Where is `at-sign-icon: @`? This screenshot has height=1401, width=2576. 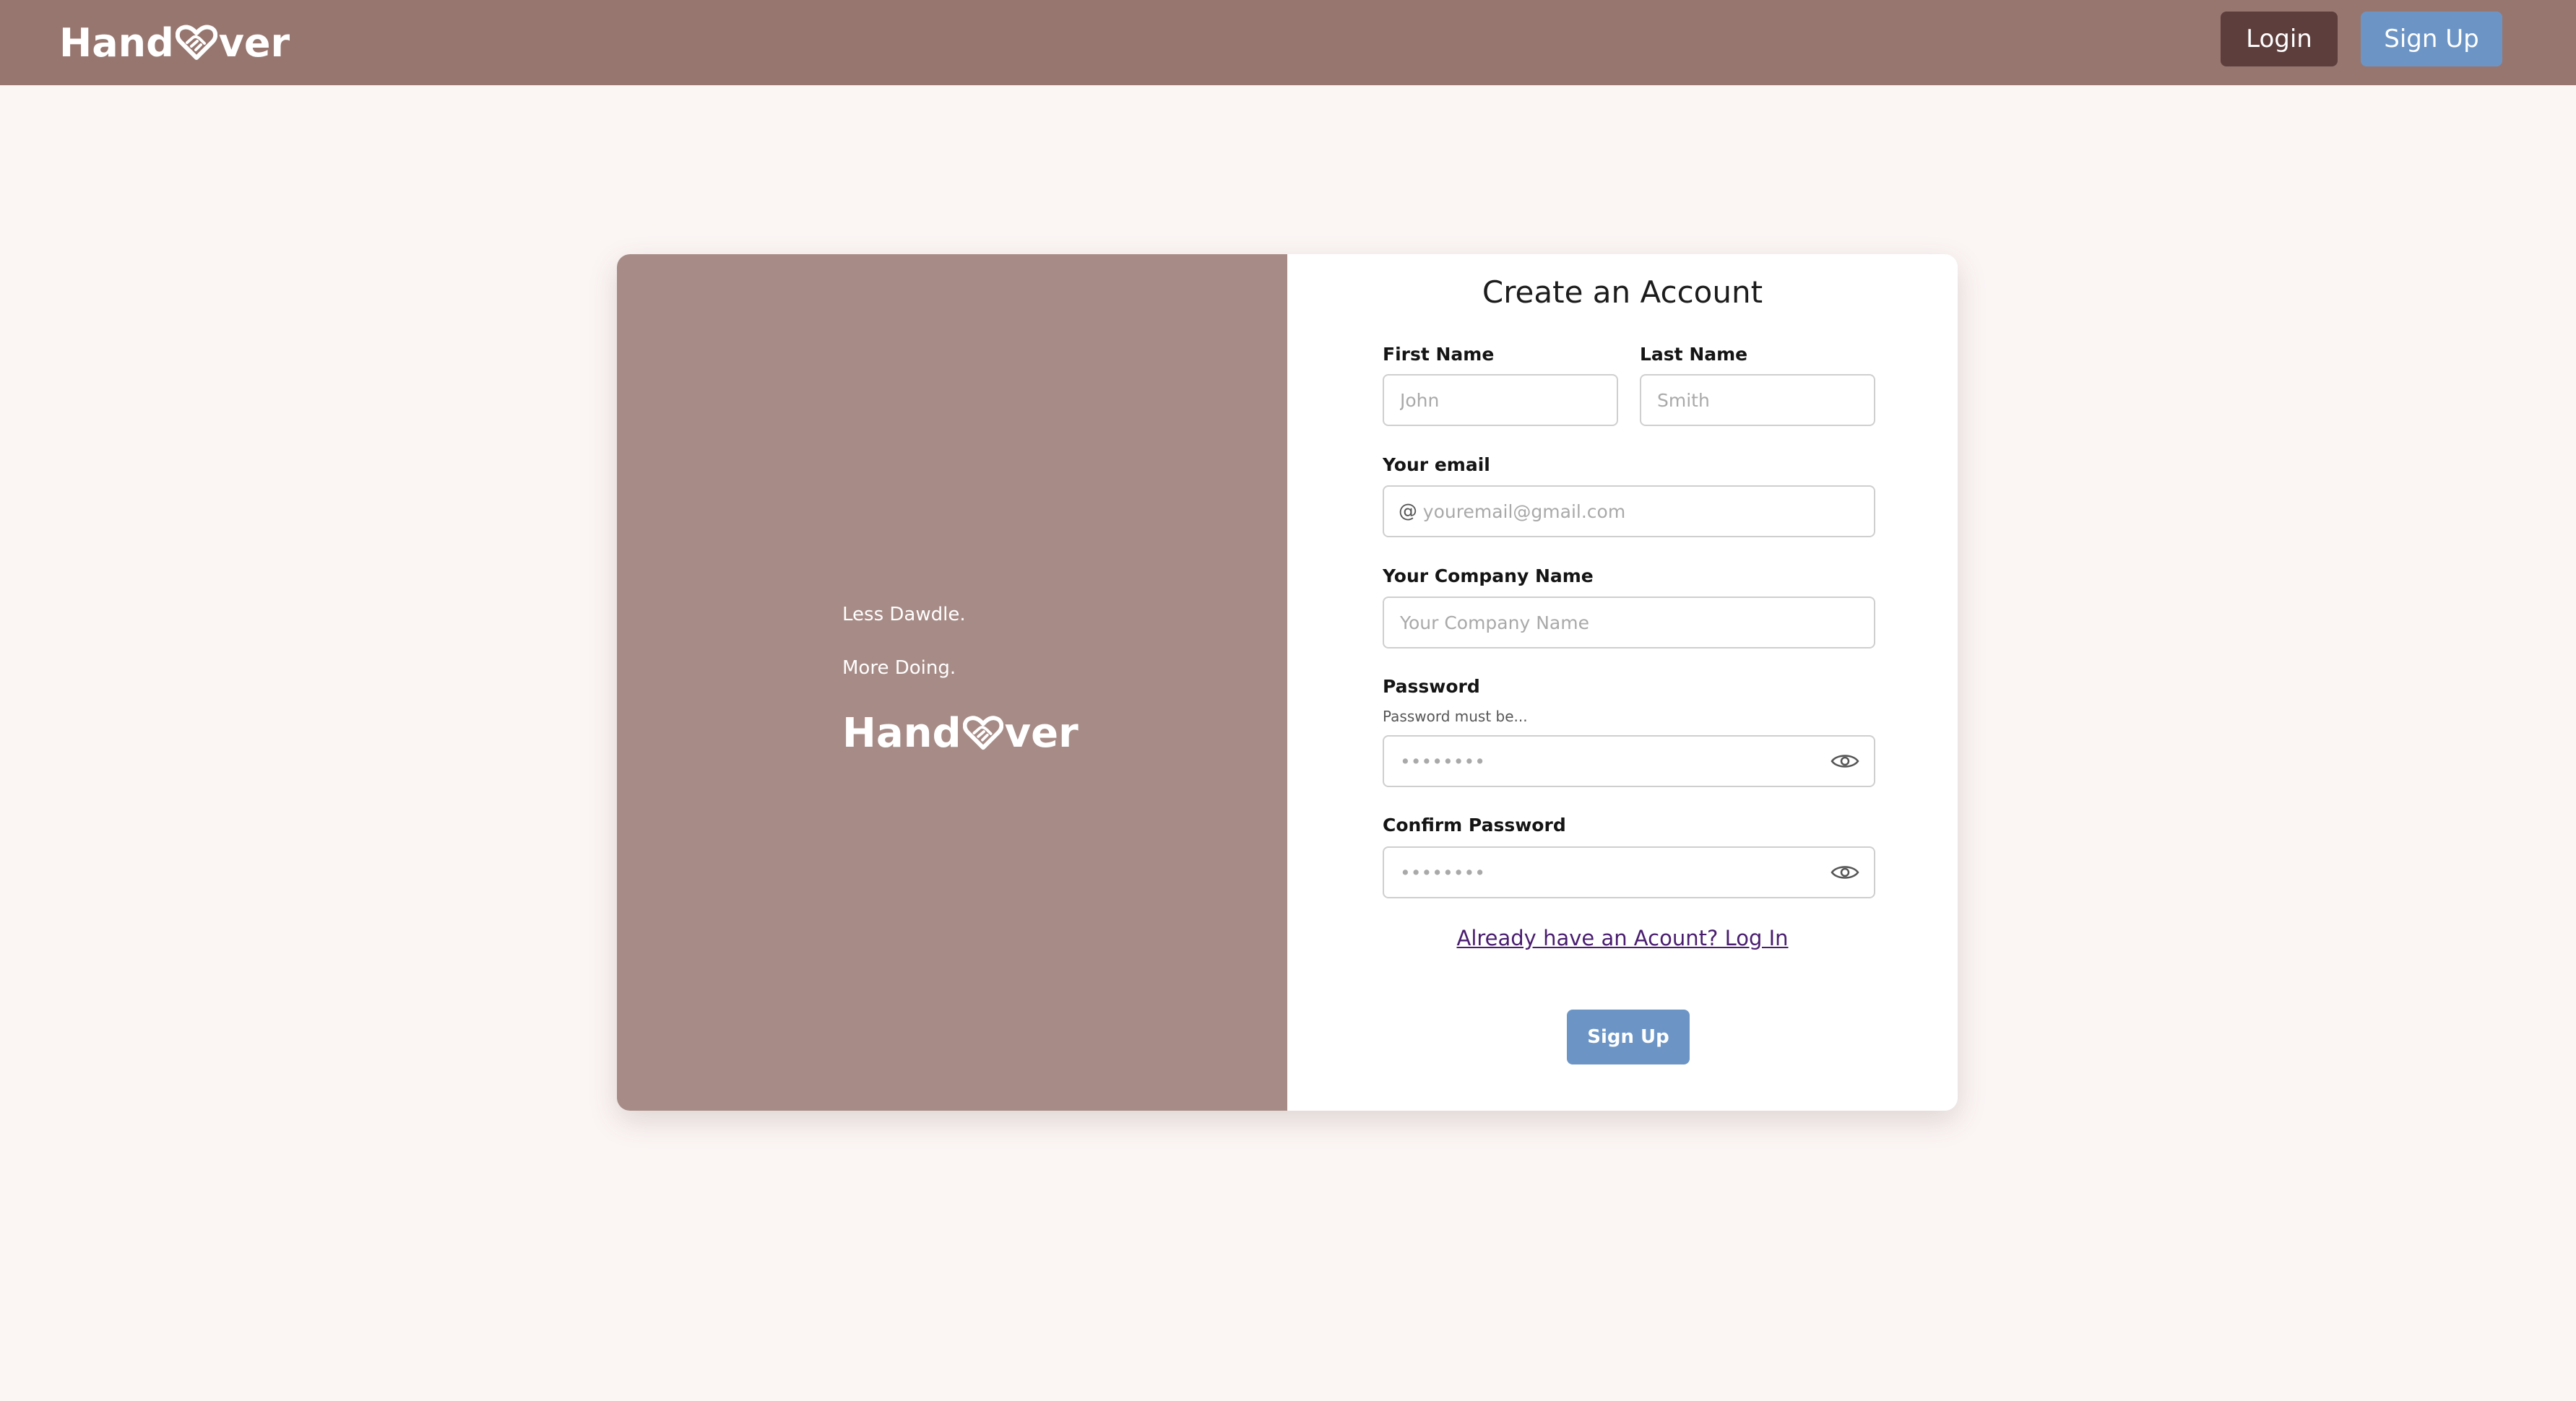 at-sign-icon: @ is located at coordinates (1408, 511).